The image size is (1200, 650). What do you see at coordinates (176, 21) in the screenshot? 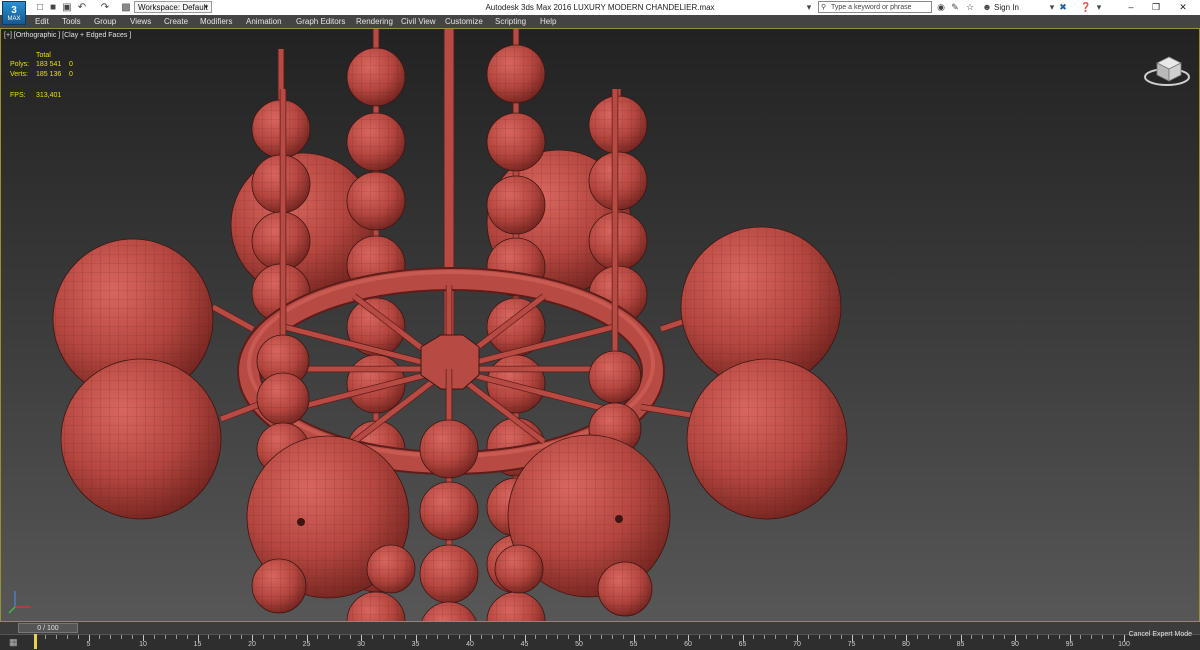
I see `menu-create: Create` at bounding box center [176, 21].